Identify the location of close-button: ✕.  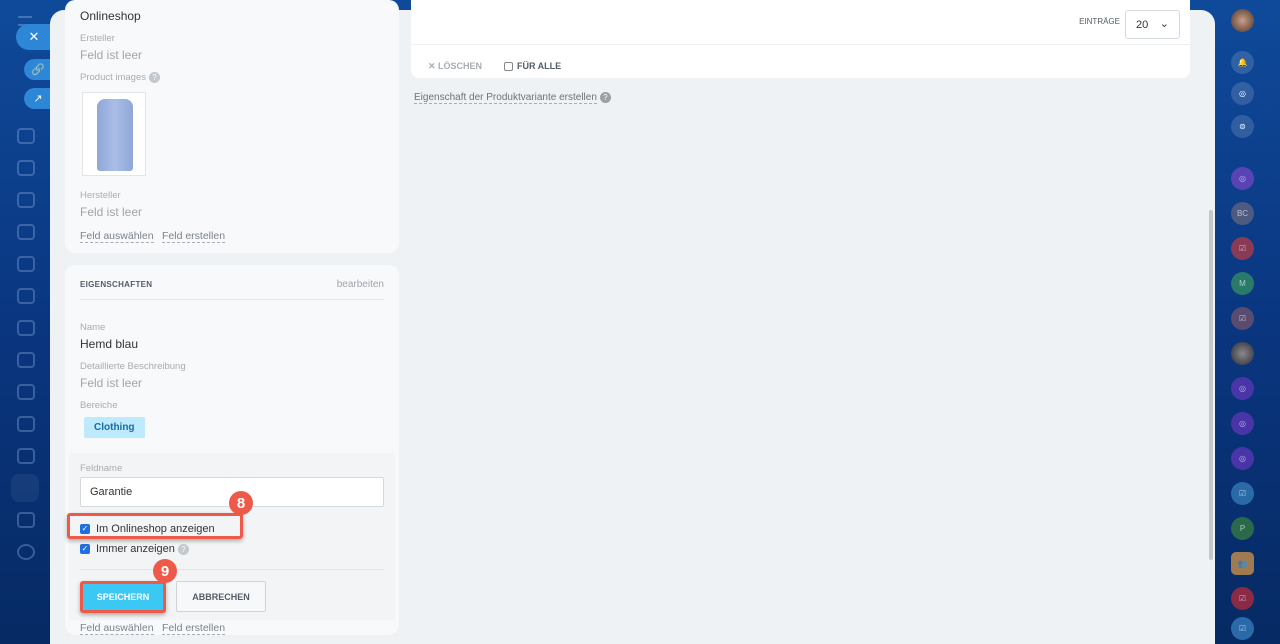
(34, 37).